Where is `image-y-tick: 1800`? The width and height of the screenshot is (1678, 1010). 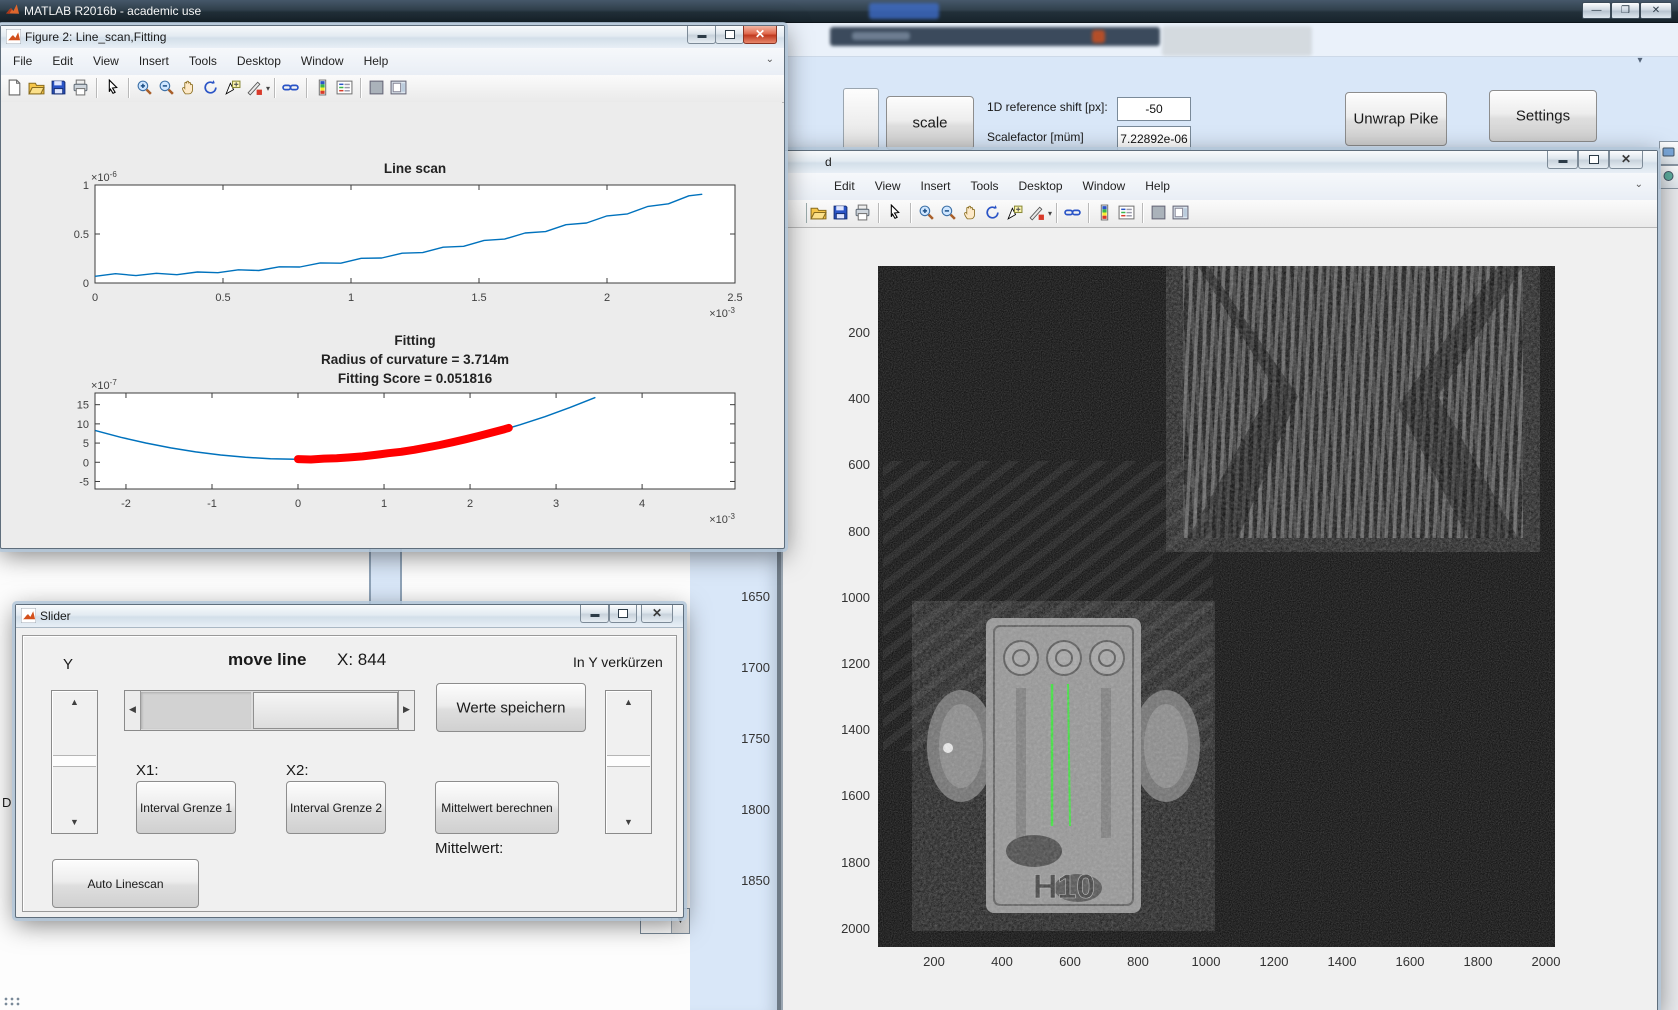
image-y-tick: 1800 is located at coordinates (855, 862).